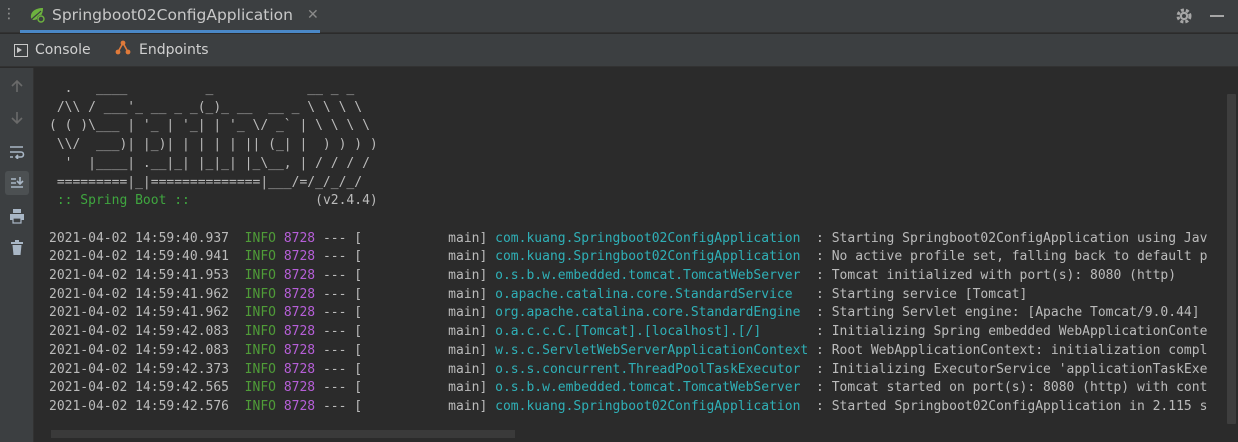 This screenshot has width=1238, height=442. Describe the element at coordinates (17, 86) in the screenshot. I see `arrow-up-icon` at that location.